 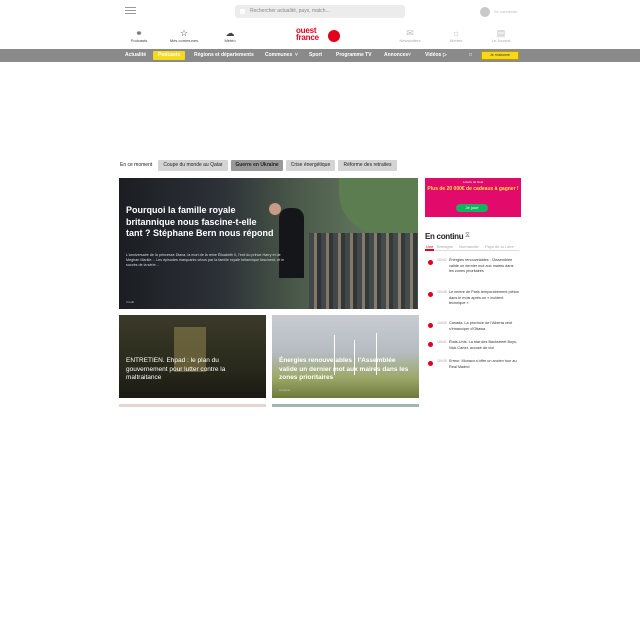 What do you see at coordinates (442, 260) in the screenshot?
I see `list-item-time: 16h52` at bounding box center [442, 260].